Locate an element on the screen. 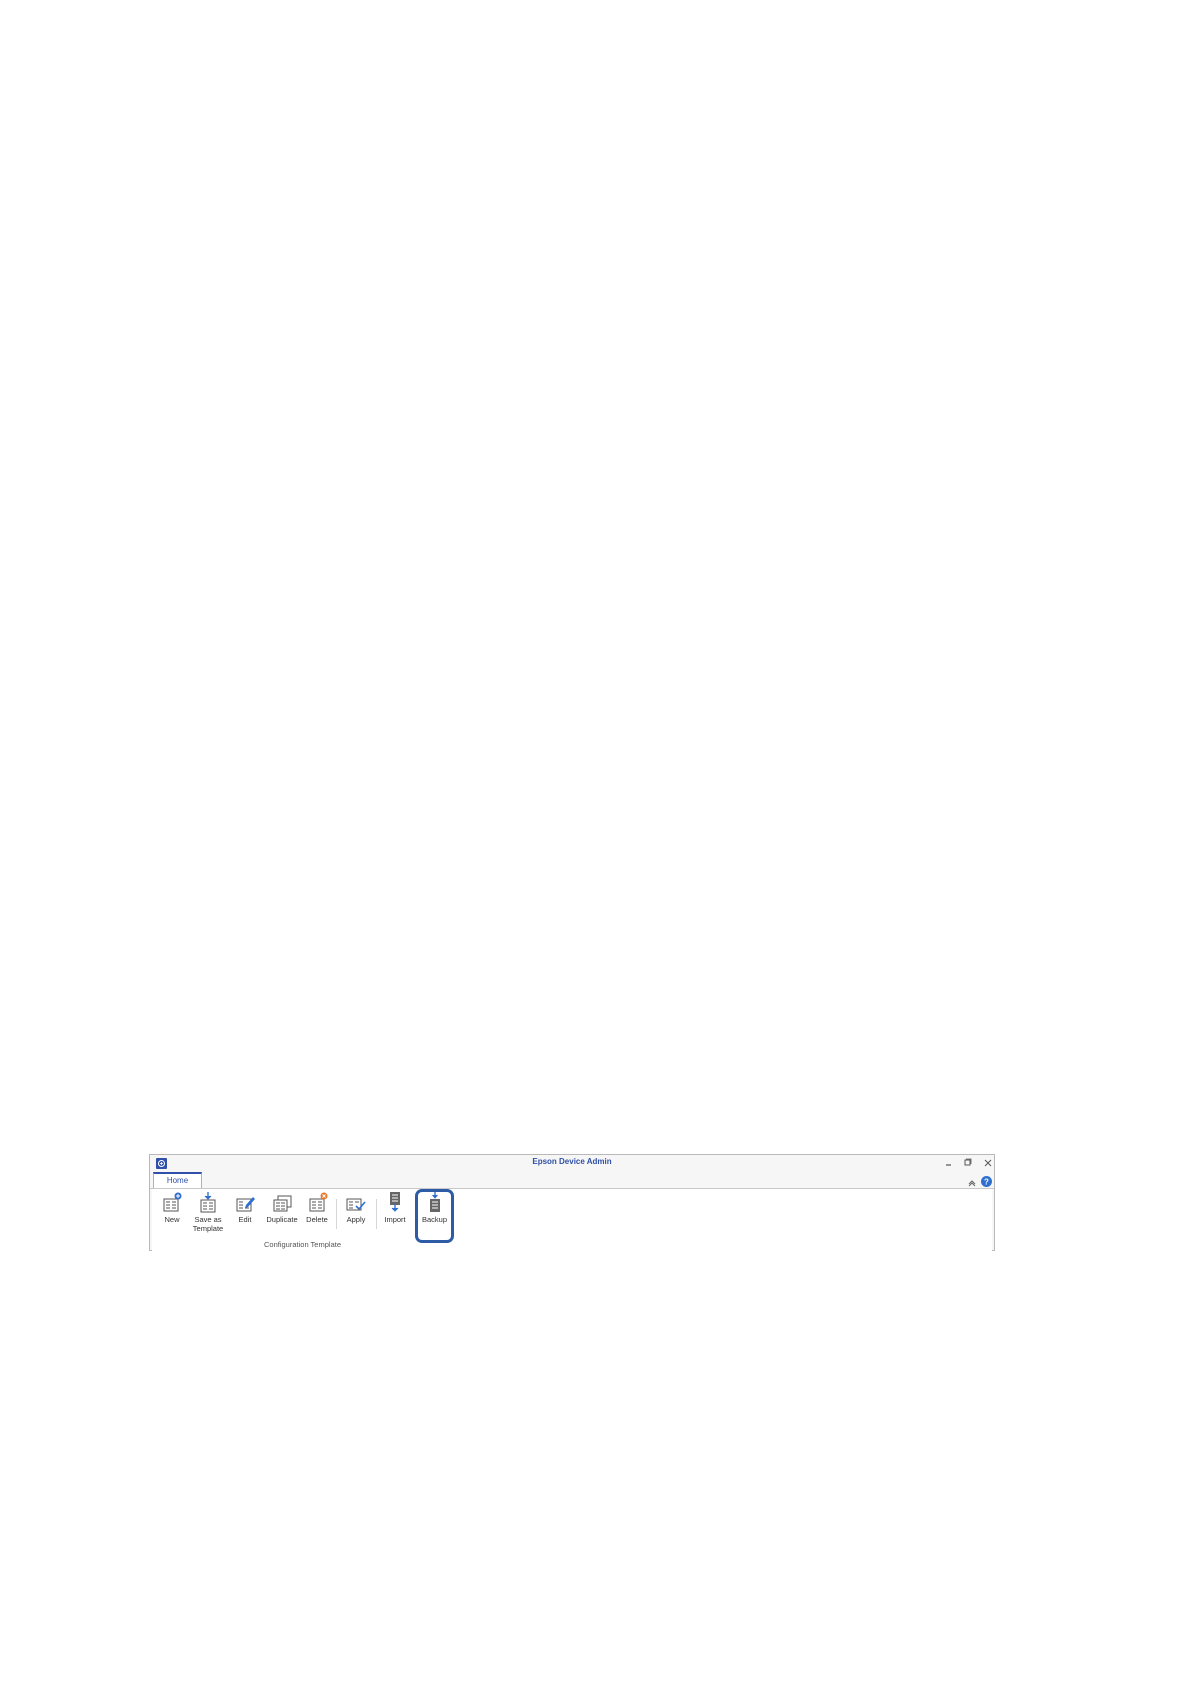 The image size is (1190, 1684). help-icon: ? is located at coordinates (986, 1180).